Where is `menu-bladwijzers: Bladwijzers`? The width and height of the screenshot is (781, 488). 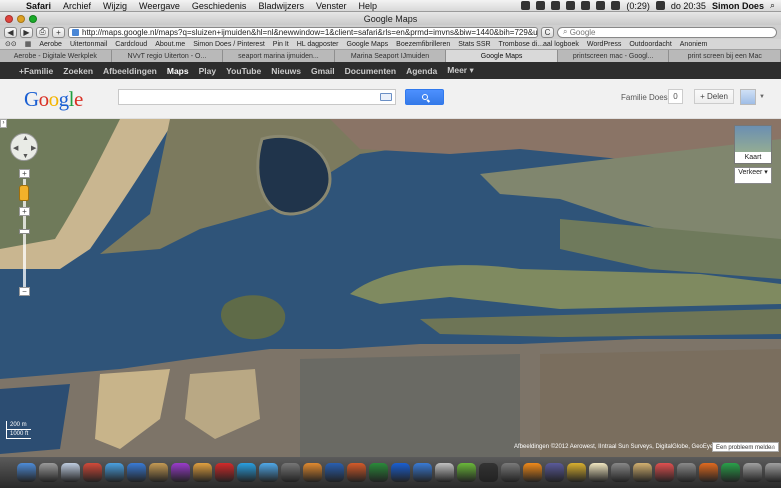
menu-bladwijzers: Bladwijzers is located at coordinates (281, 6).